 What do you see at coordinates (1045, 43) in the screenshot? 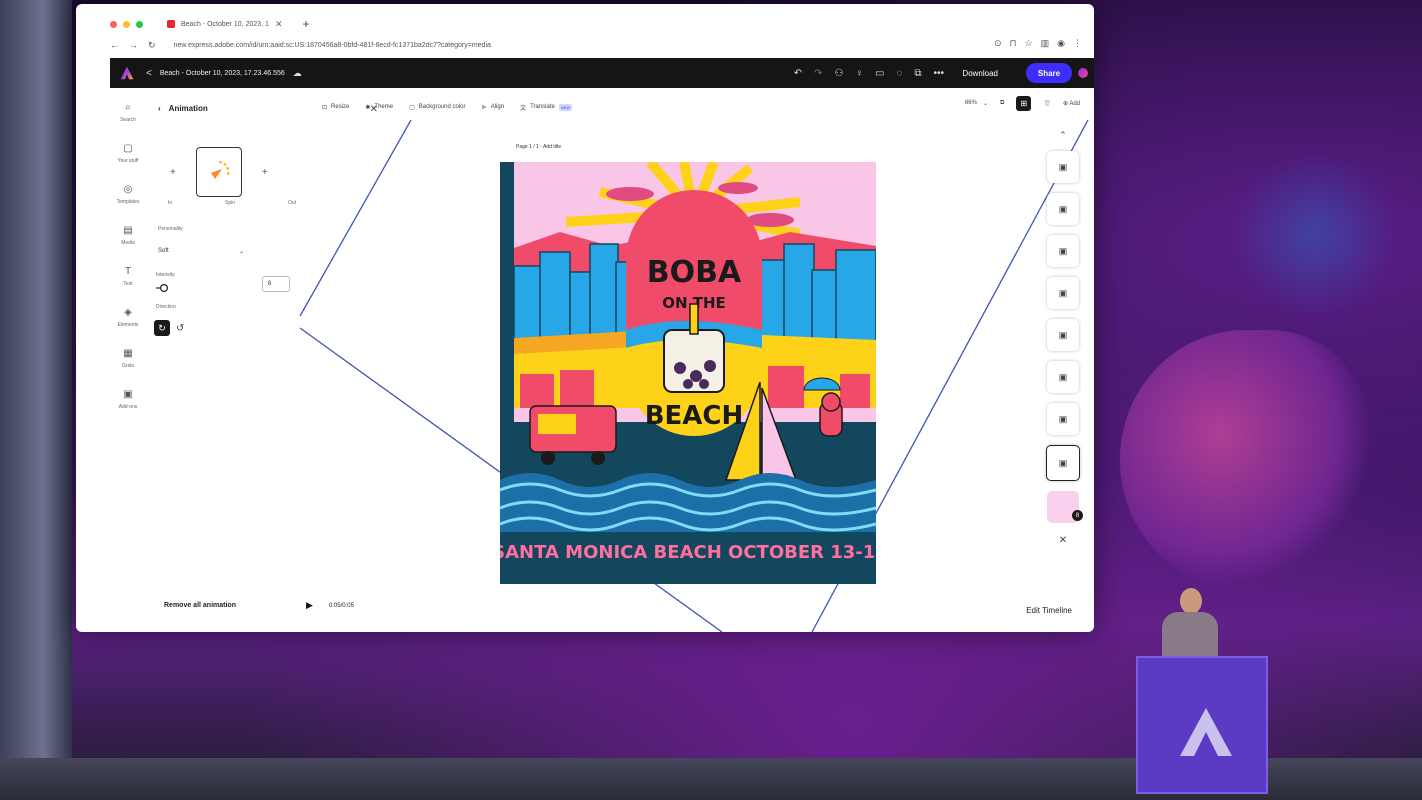
I see `sidebar-icon: ▥` at bounding box center [1045, 43].